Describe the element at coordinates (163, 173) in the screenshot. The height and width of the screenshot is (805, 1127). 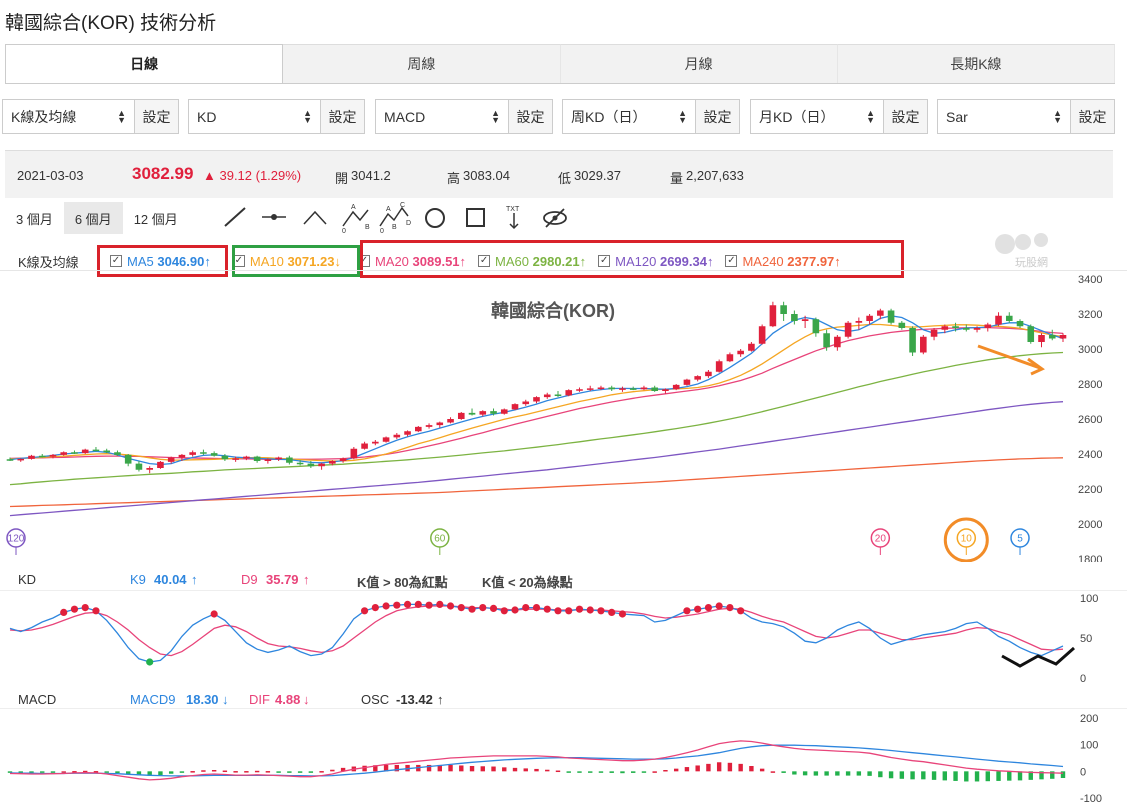
I see `quote-price: 3082.99` at that location.